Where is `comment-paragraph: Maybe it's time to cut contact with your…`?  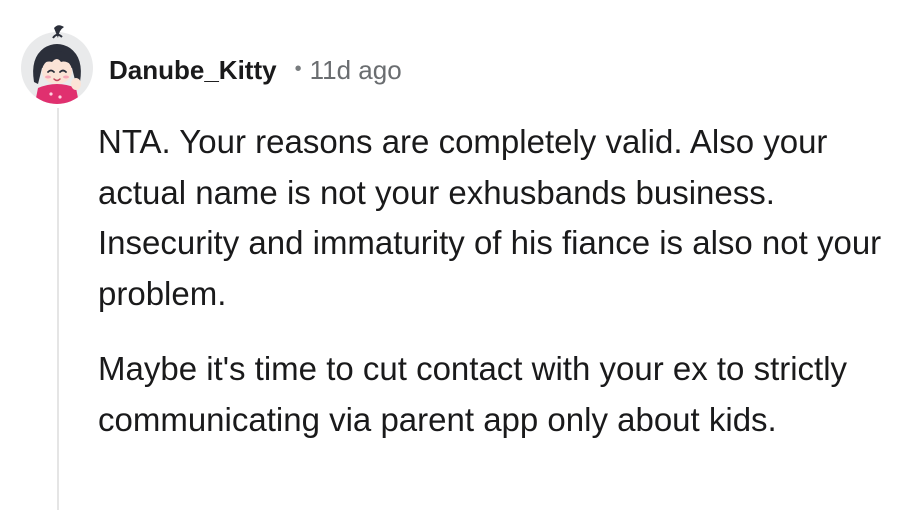 comment-paragraph: Maybe it's time to cut contact with your… is located at coordinates (473, 394).